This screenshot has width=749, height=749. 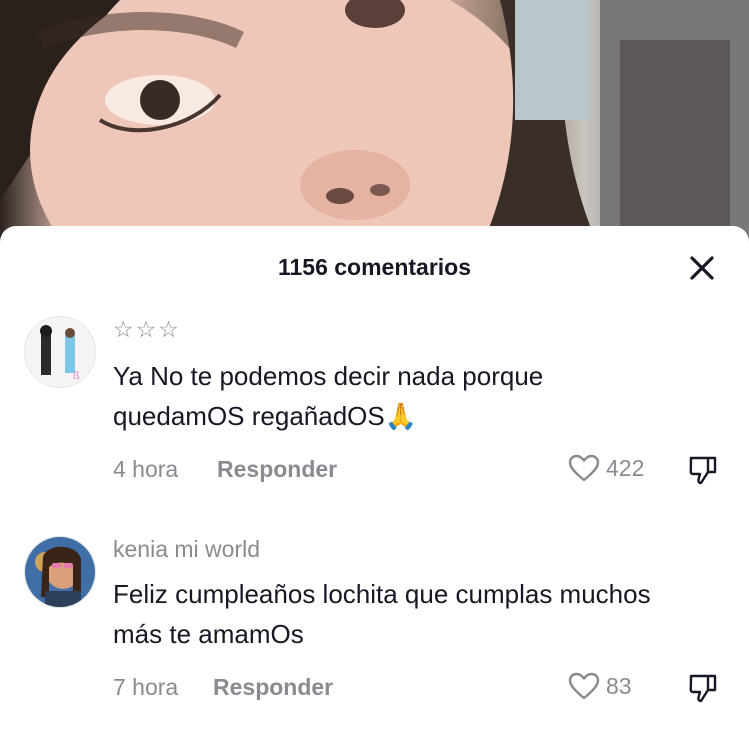 I want to click on like-button: 83, so click(x=600, y=686).